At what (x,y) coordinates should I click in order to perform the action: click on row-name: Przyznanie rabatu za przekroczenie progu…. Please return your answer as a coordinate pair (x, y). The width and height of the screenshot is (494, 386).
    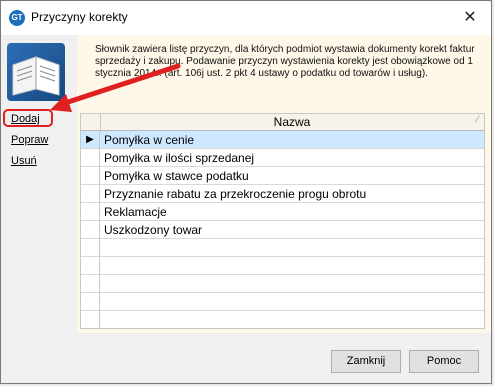
    Looking at the image, I should click on (235, 194).